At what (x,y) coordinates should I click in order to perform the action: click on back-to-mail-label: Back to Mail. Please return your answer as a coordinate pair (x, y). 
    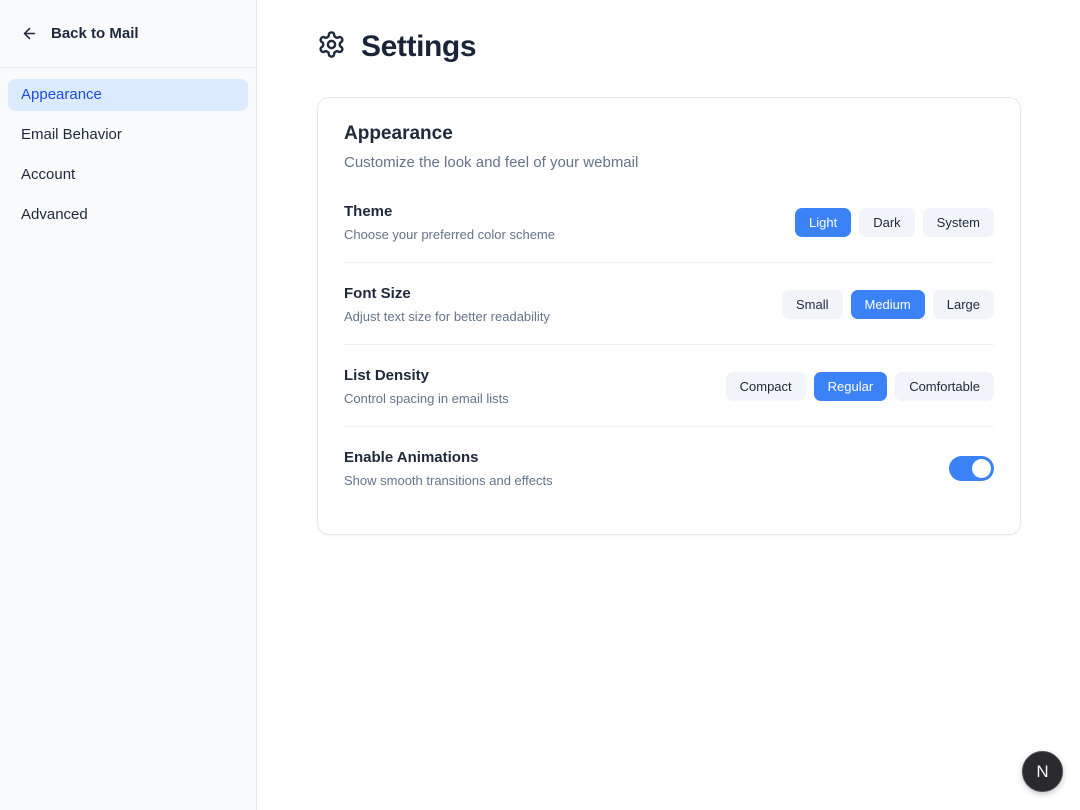
    Looking at the image, I should click on (95, 33).